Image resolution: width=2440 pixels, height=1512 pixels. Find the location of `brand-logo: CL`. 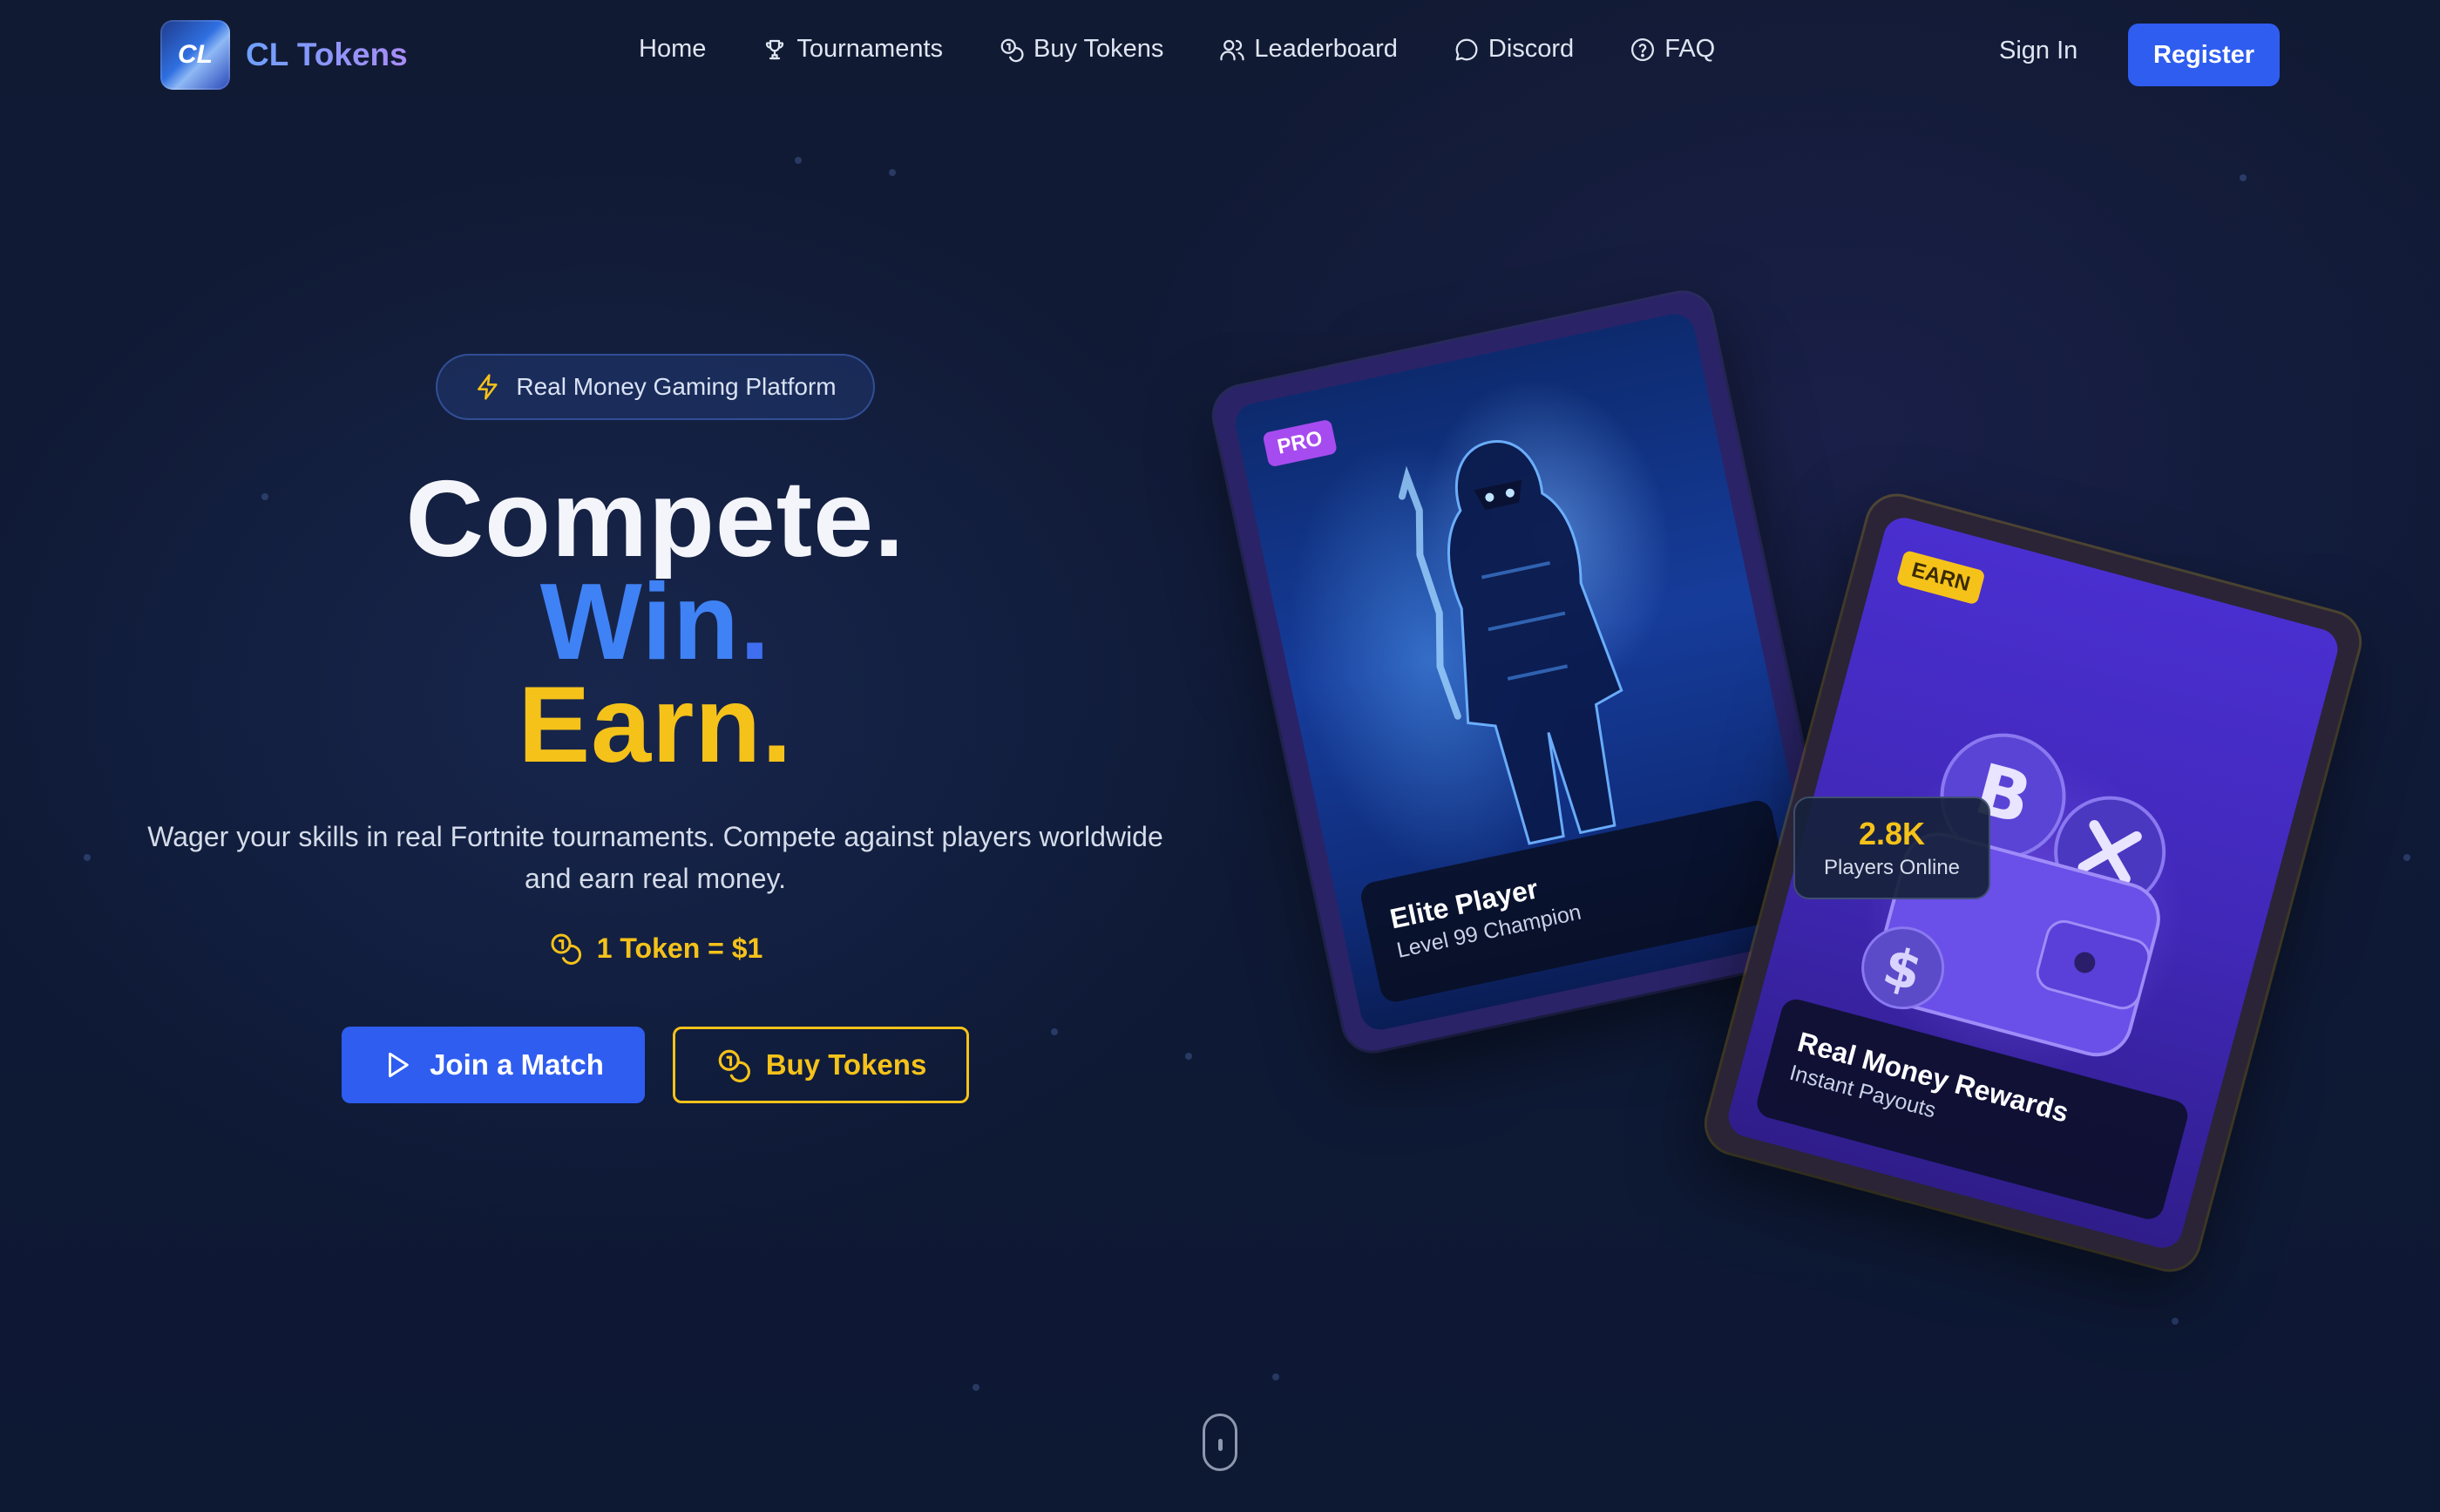

brand-logo: CL is located at coordinates (195, 55).